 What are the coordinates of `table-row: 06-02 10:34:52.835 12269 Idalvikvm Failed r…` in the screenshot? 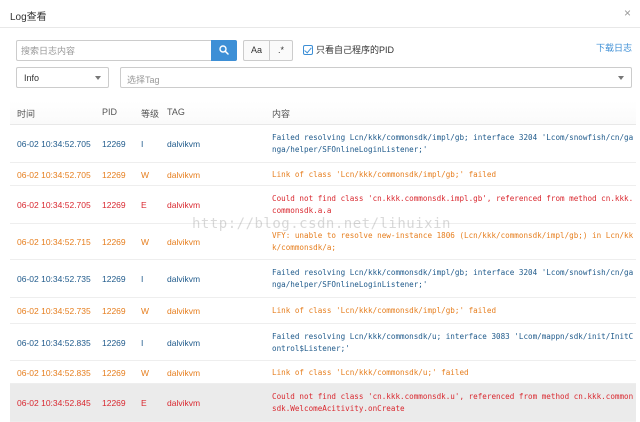 It's located at (323, 342).